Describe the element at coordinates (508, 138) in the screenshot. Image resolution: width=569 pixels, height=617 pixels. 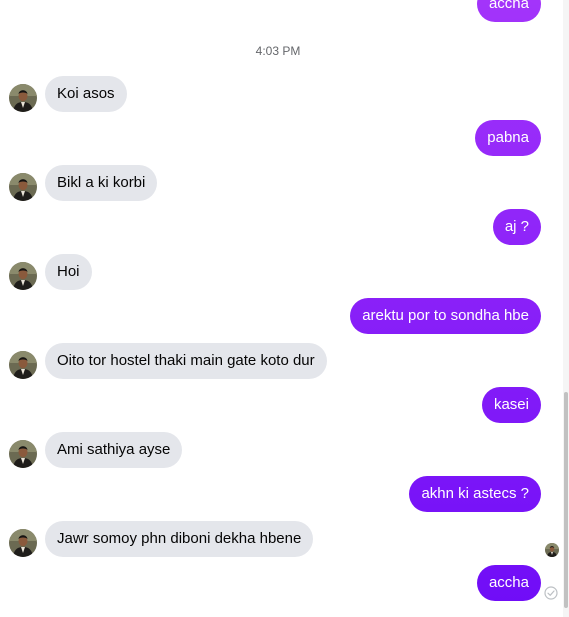
I see `outgoing-message: pabna` at that location.